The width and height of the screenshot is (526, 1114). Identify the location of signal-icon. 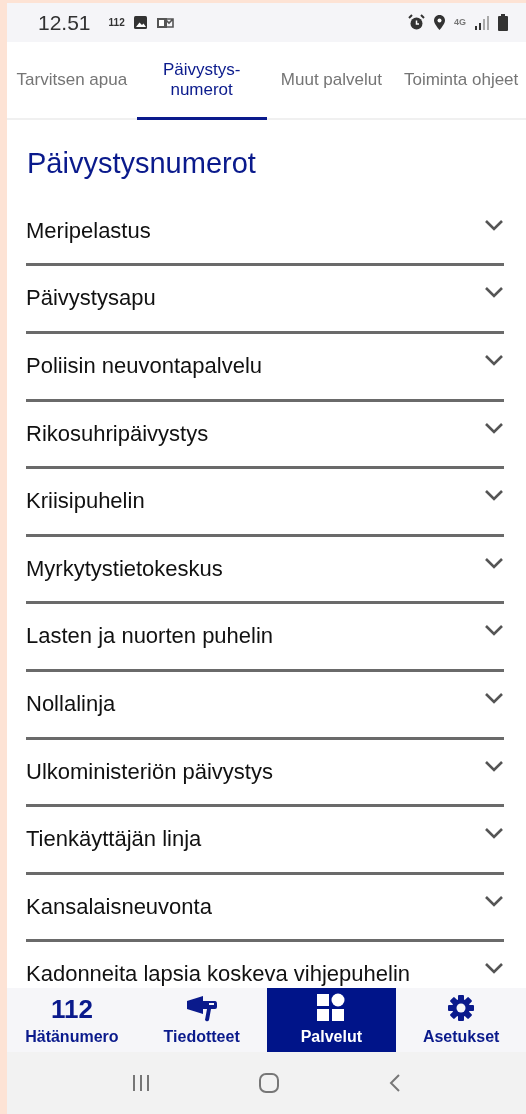
(482, 22).